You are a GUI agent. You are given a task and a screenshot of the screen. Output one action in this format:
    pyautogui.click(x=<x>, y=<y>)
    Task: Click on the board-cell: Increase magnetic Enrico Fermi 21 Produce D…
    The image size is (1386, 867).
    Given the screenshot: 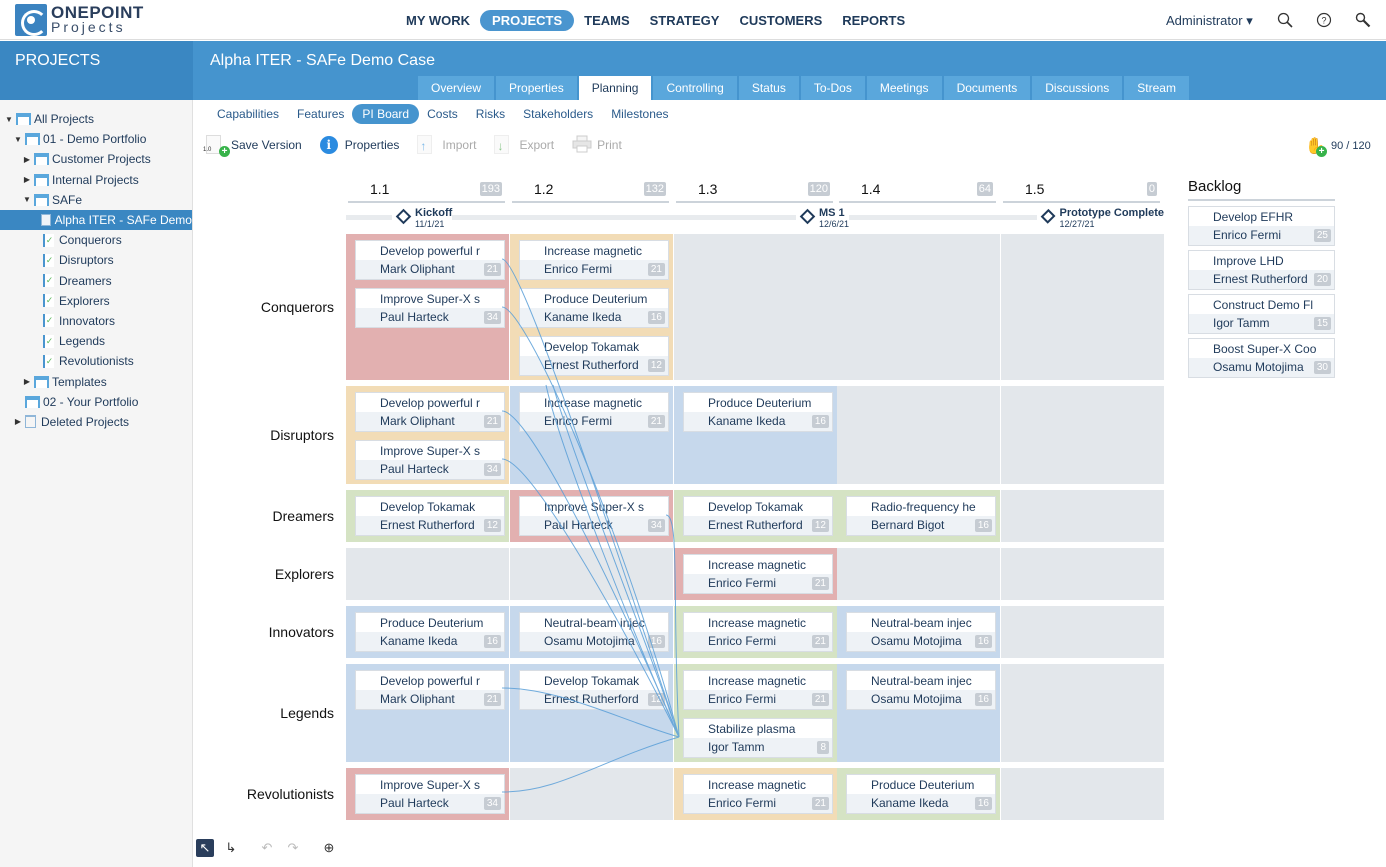 What is the action you would take?
    pyautogui.click(x=591, y=307)
    